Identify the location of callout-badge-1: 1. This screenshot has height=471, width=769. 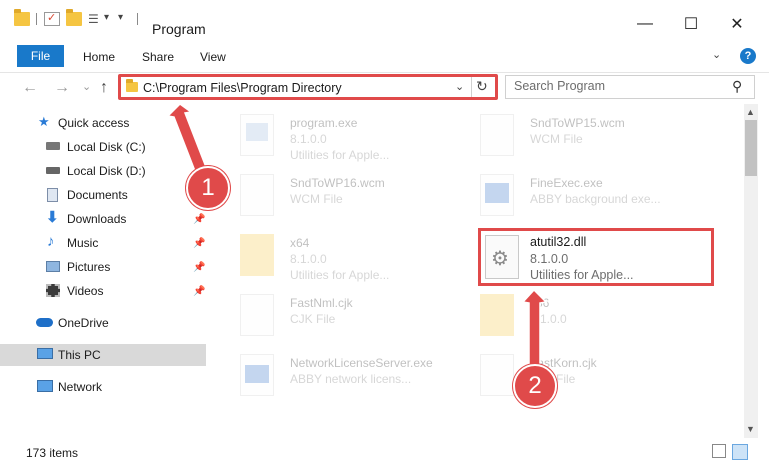
(208, 188).